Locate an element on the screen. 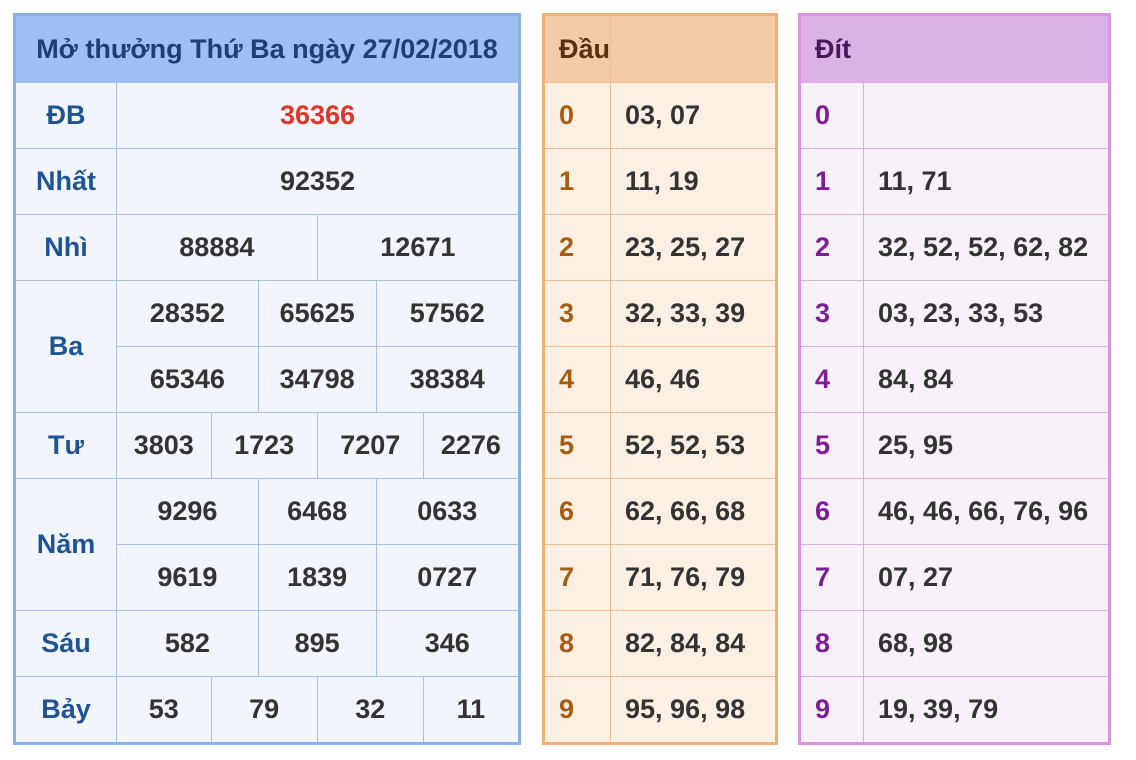 Image resolution: width=1136 pixels, height=760 pixels. prize-number: 0727 is located at coordinates (448, 577).